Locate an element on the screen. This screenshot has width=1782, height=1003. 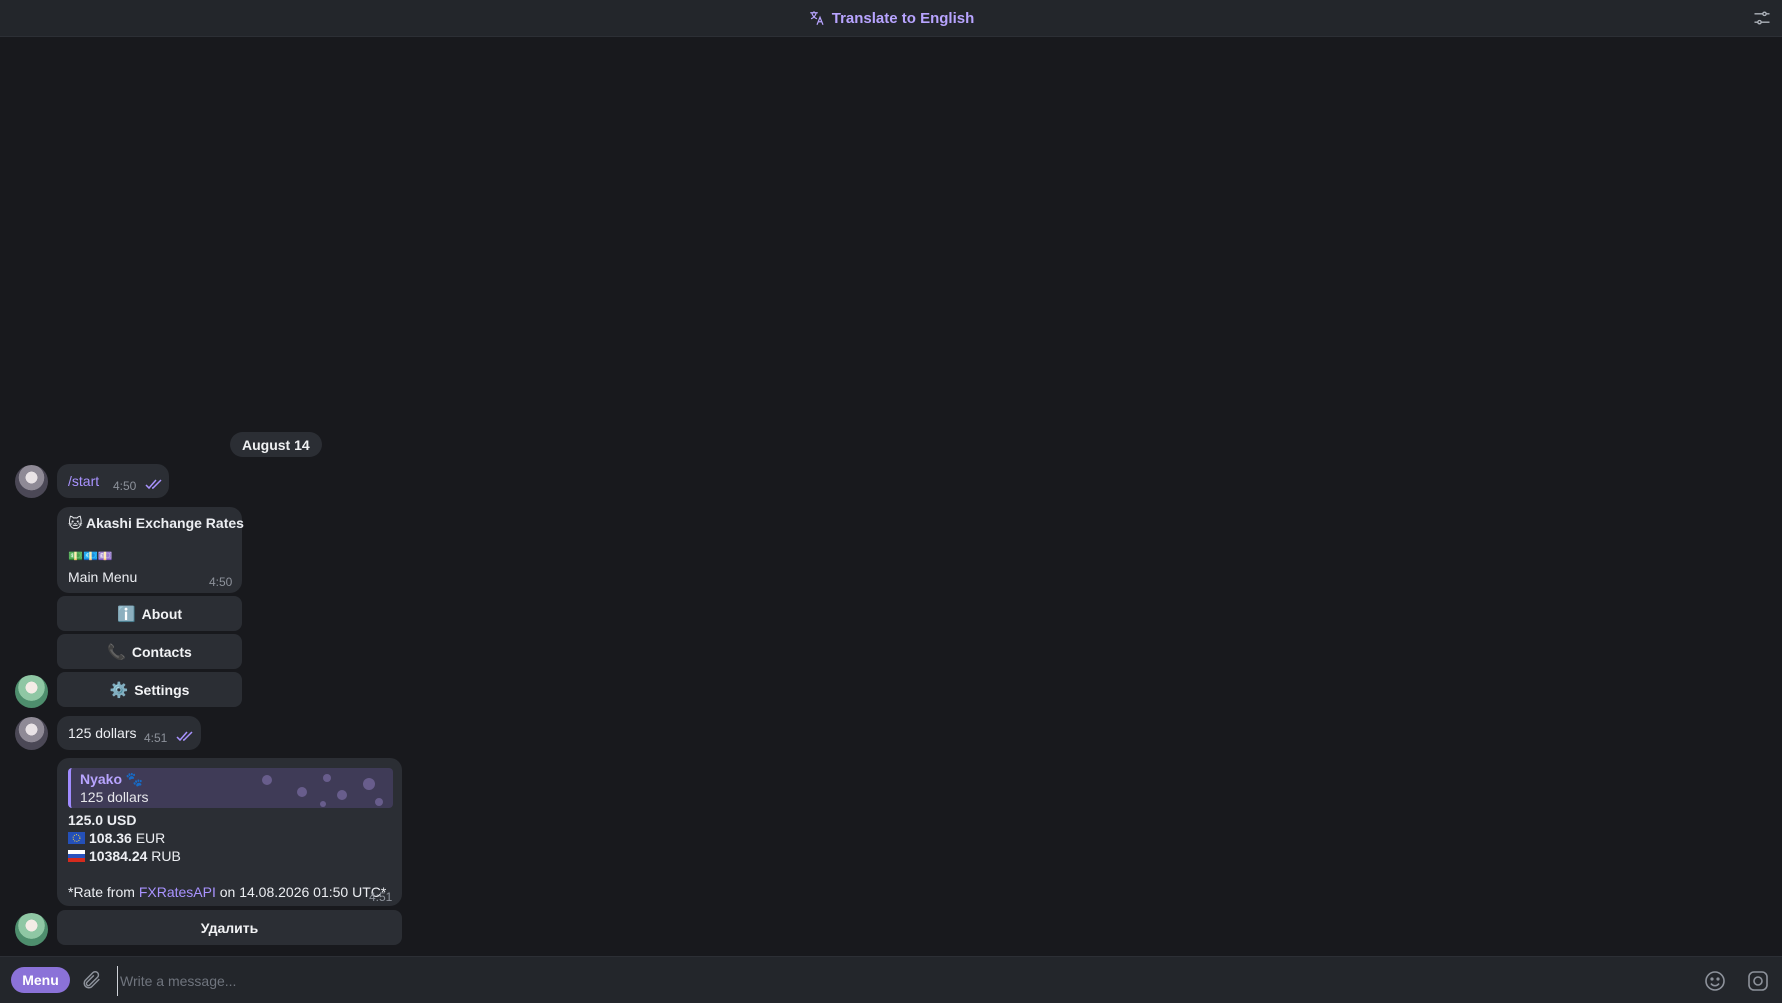
message-text: 125 dollars is located at coordinates (102, 733).